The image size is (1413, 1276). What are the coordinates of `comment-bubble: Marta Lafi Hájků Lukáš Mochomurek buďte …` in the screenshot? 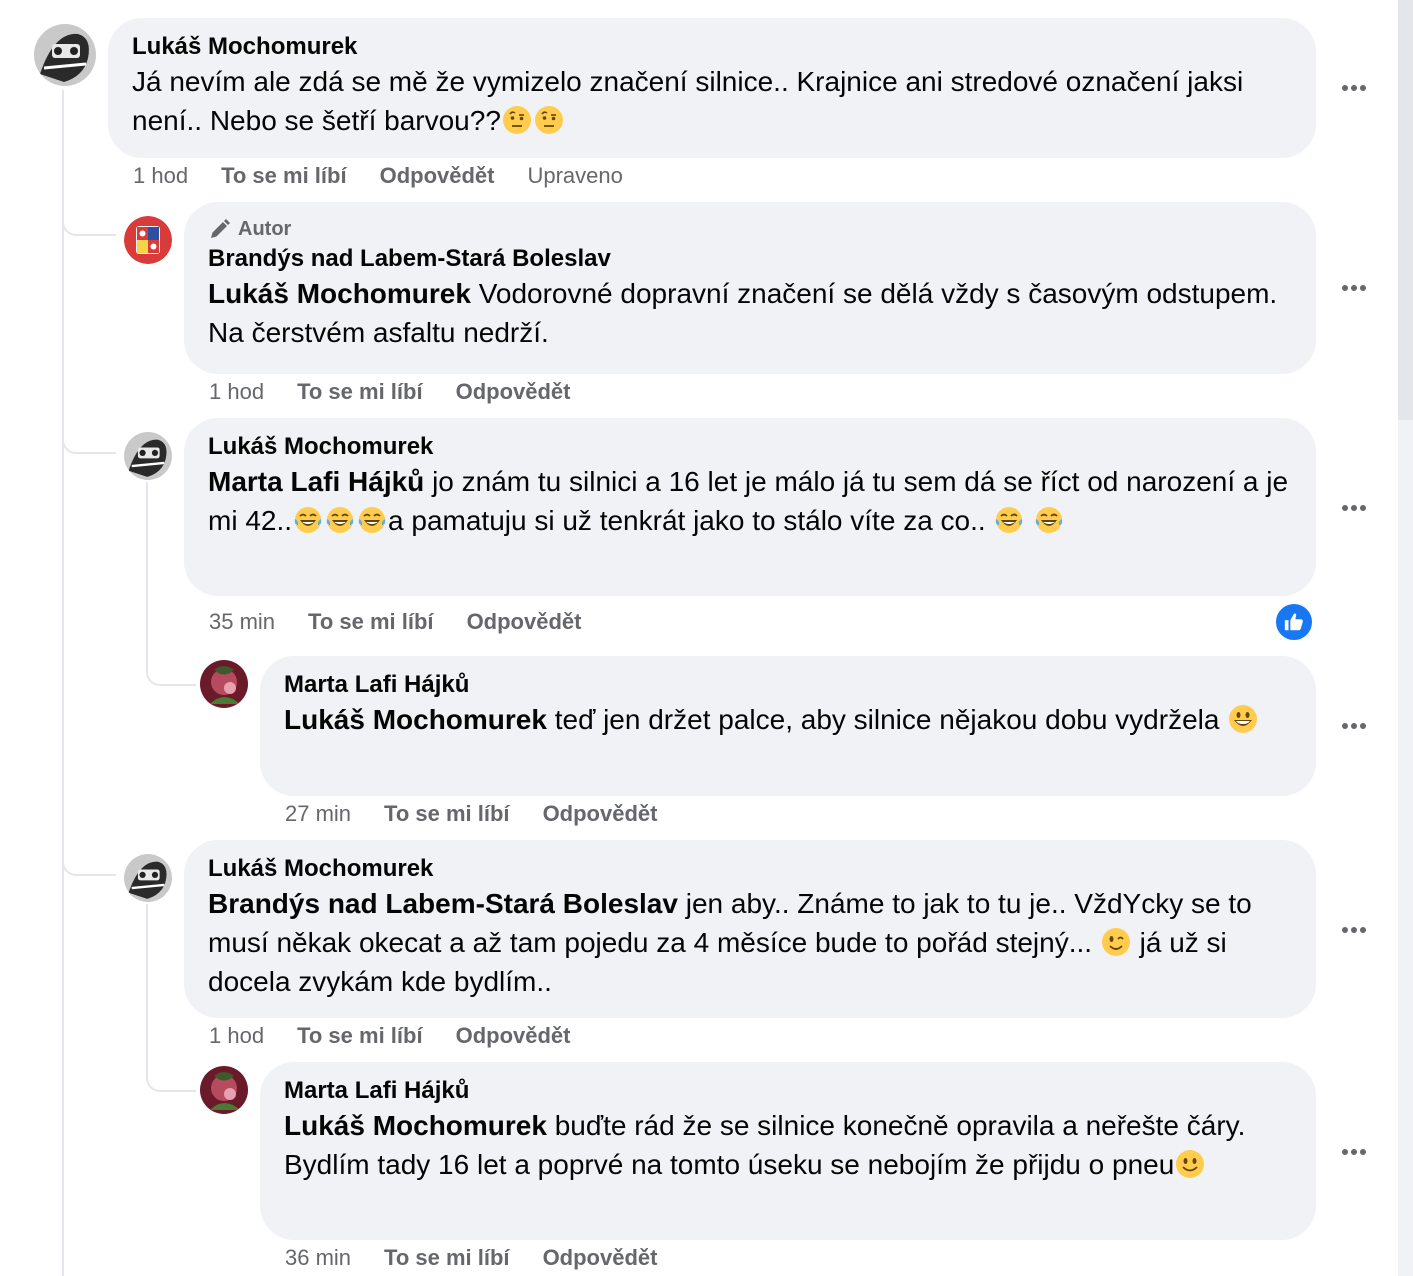 It's located at (788, 1151).